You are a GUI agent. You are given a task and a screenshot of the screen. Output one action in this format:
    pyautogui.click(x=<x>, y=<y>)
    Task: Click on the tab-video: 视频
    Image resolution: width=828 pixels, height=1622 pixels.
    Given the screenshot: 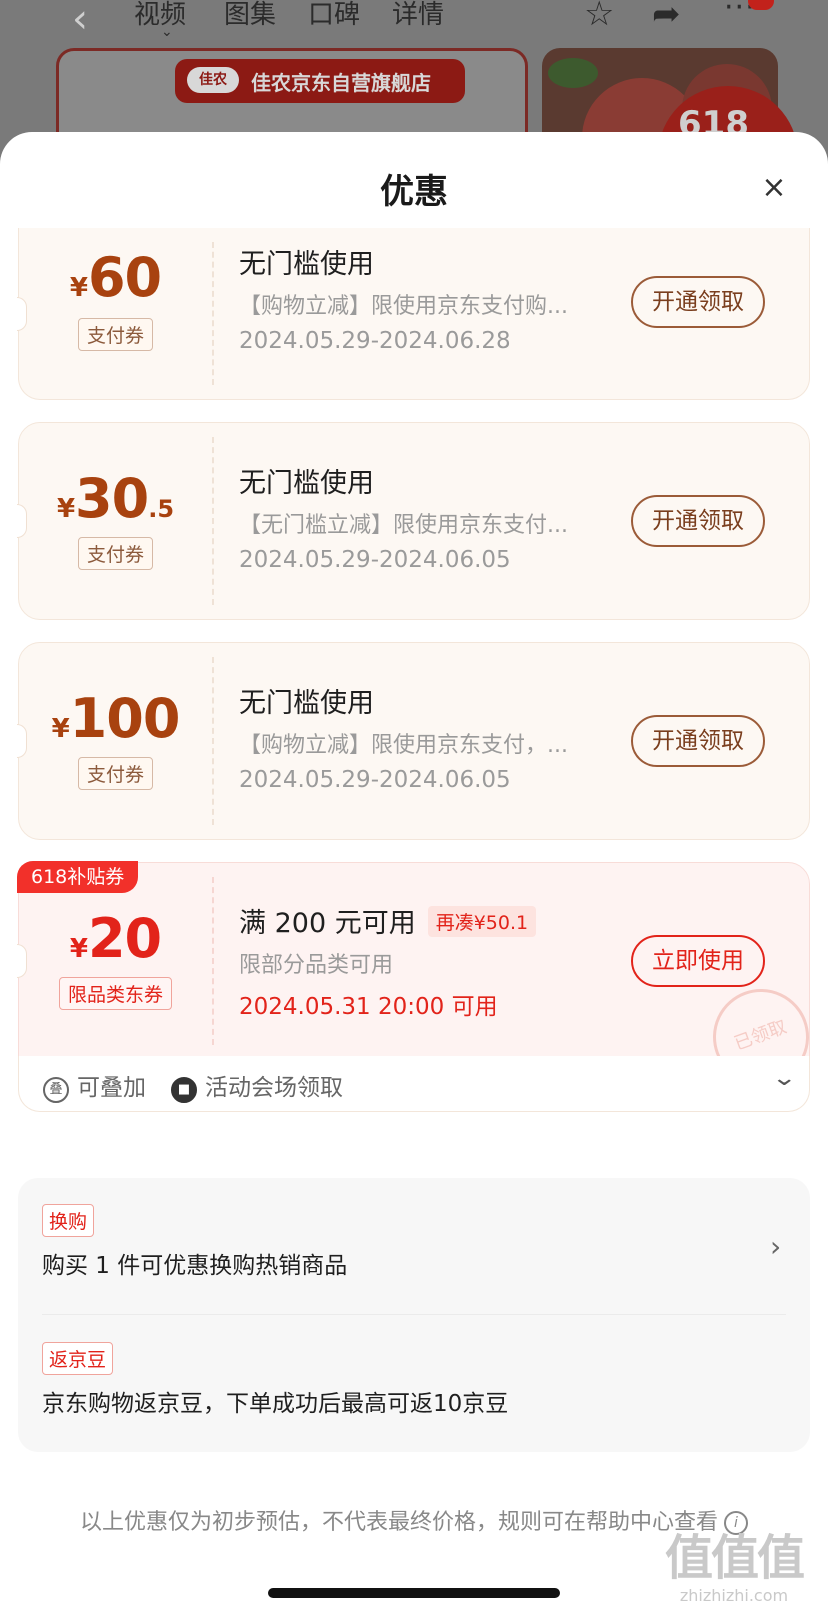 What is the action you would take?
    pyautogui.click(x=160, y=15)
    